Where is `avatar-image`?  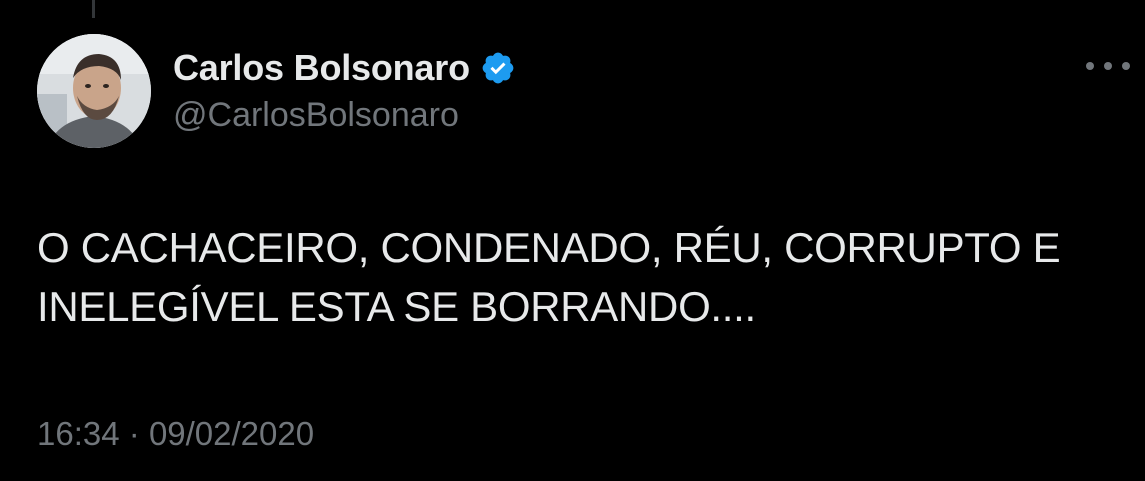 avatar-image is located at coordinates (94, 91).